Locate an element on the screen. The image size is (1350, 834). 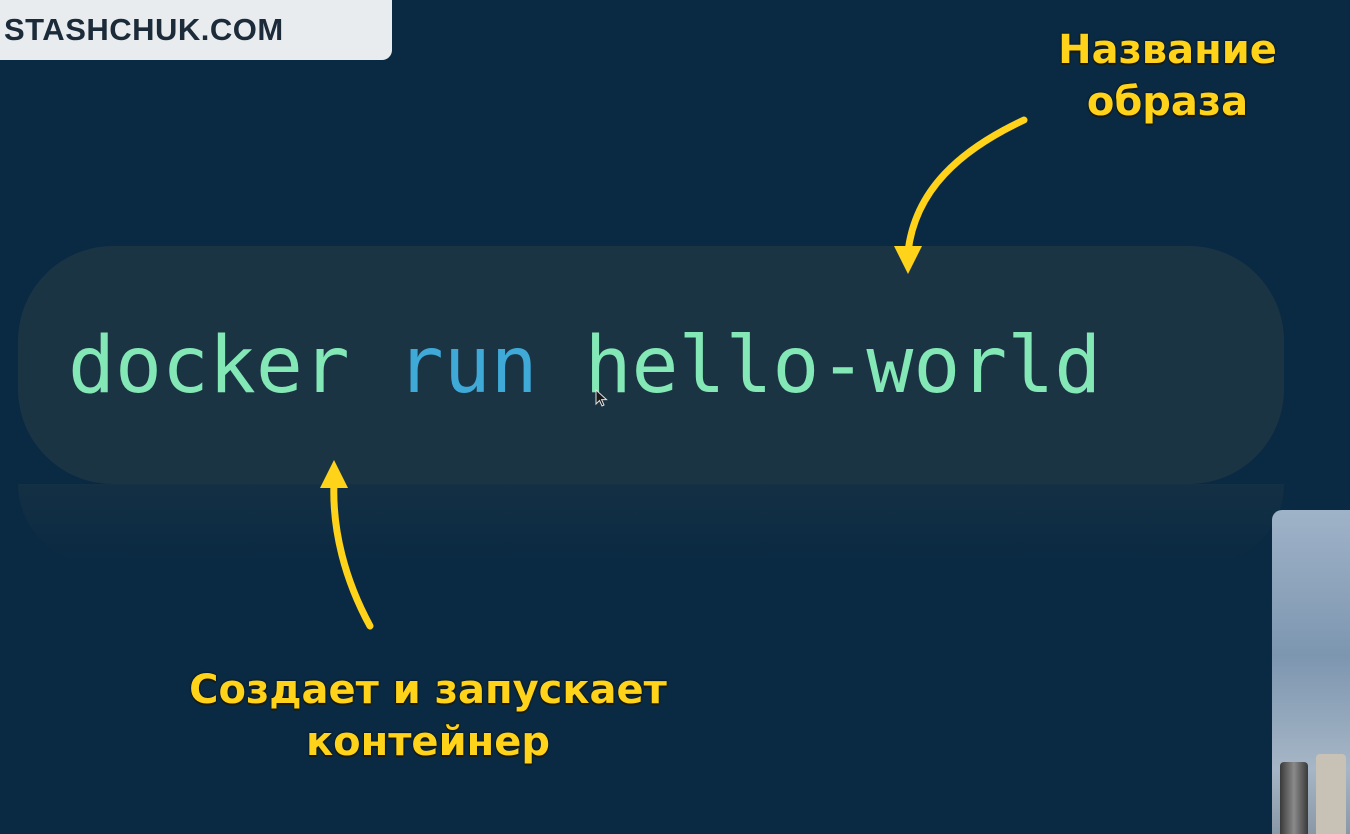
presenter-video-thumbnail is located at coordinates (1311, 672).